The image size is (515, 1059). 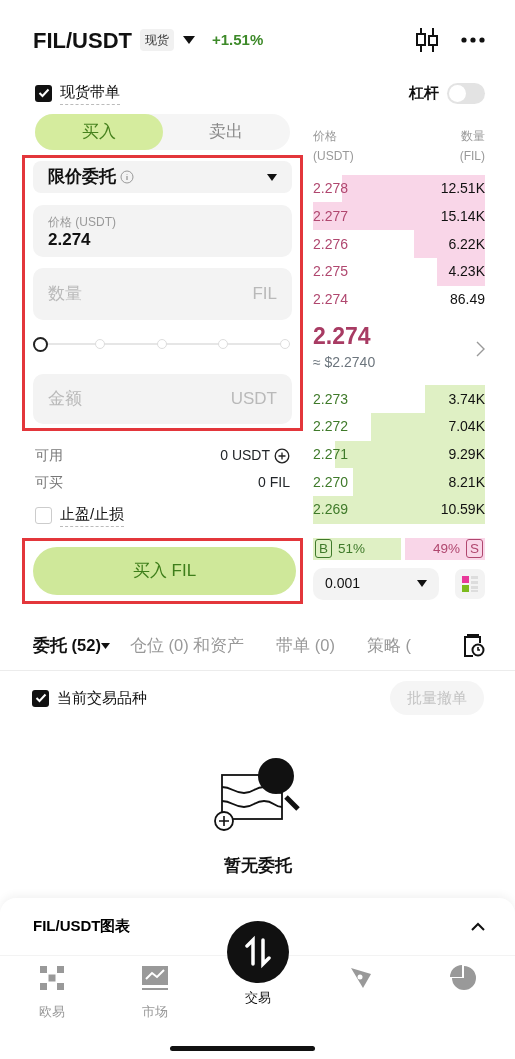 What do you see at coordinates (480, 349) in the screenshot?
I see `chevron-right-icon` at bounding box center [480, 349].